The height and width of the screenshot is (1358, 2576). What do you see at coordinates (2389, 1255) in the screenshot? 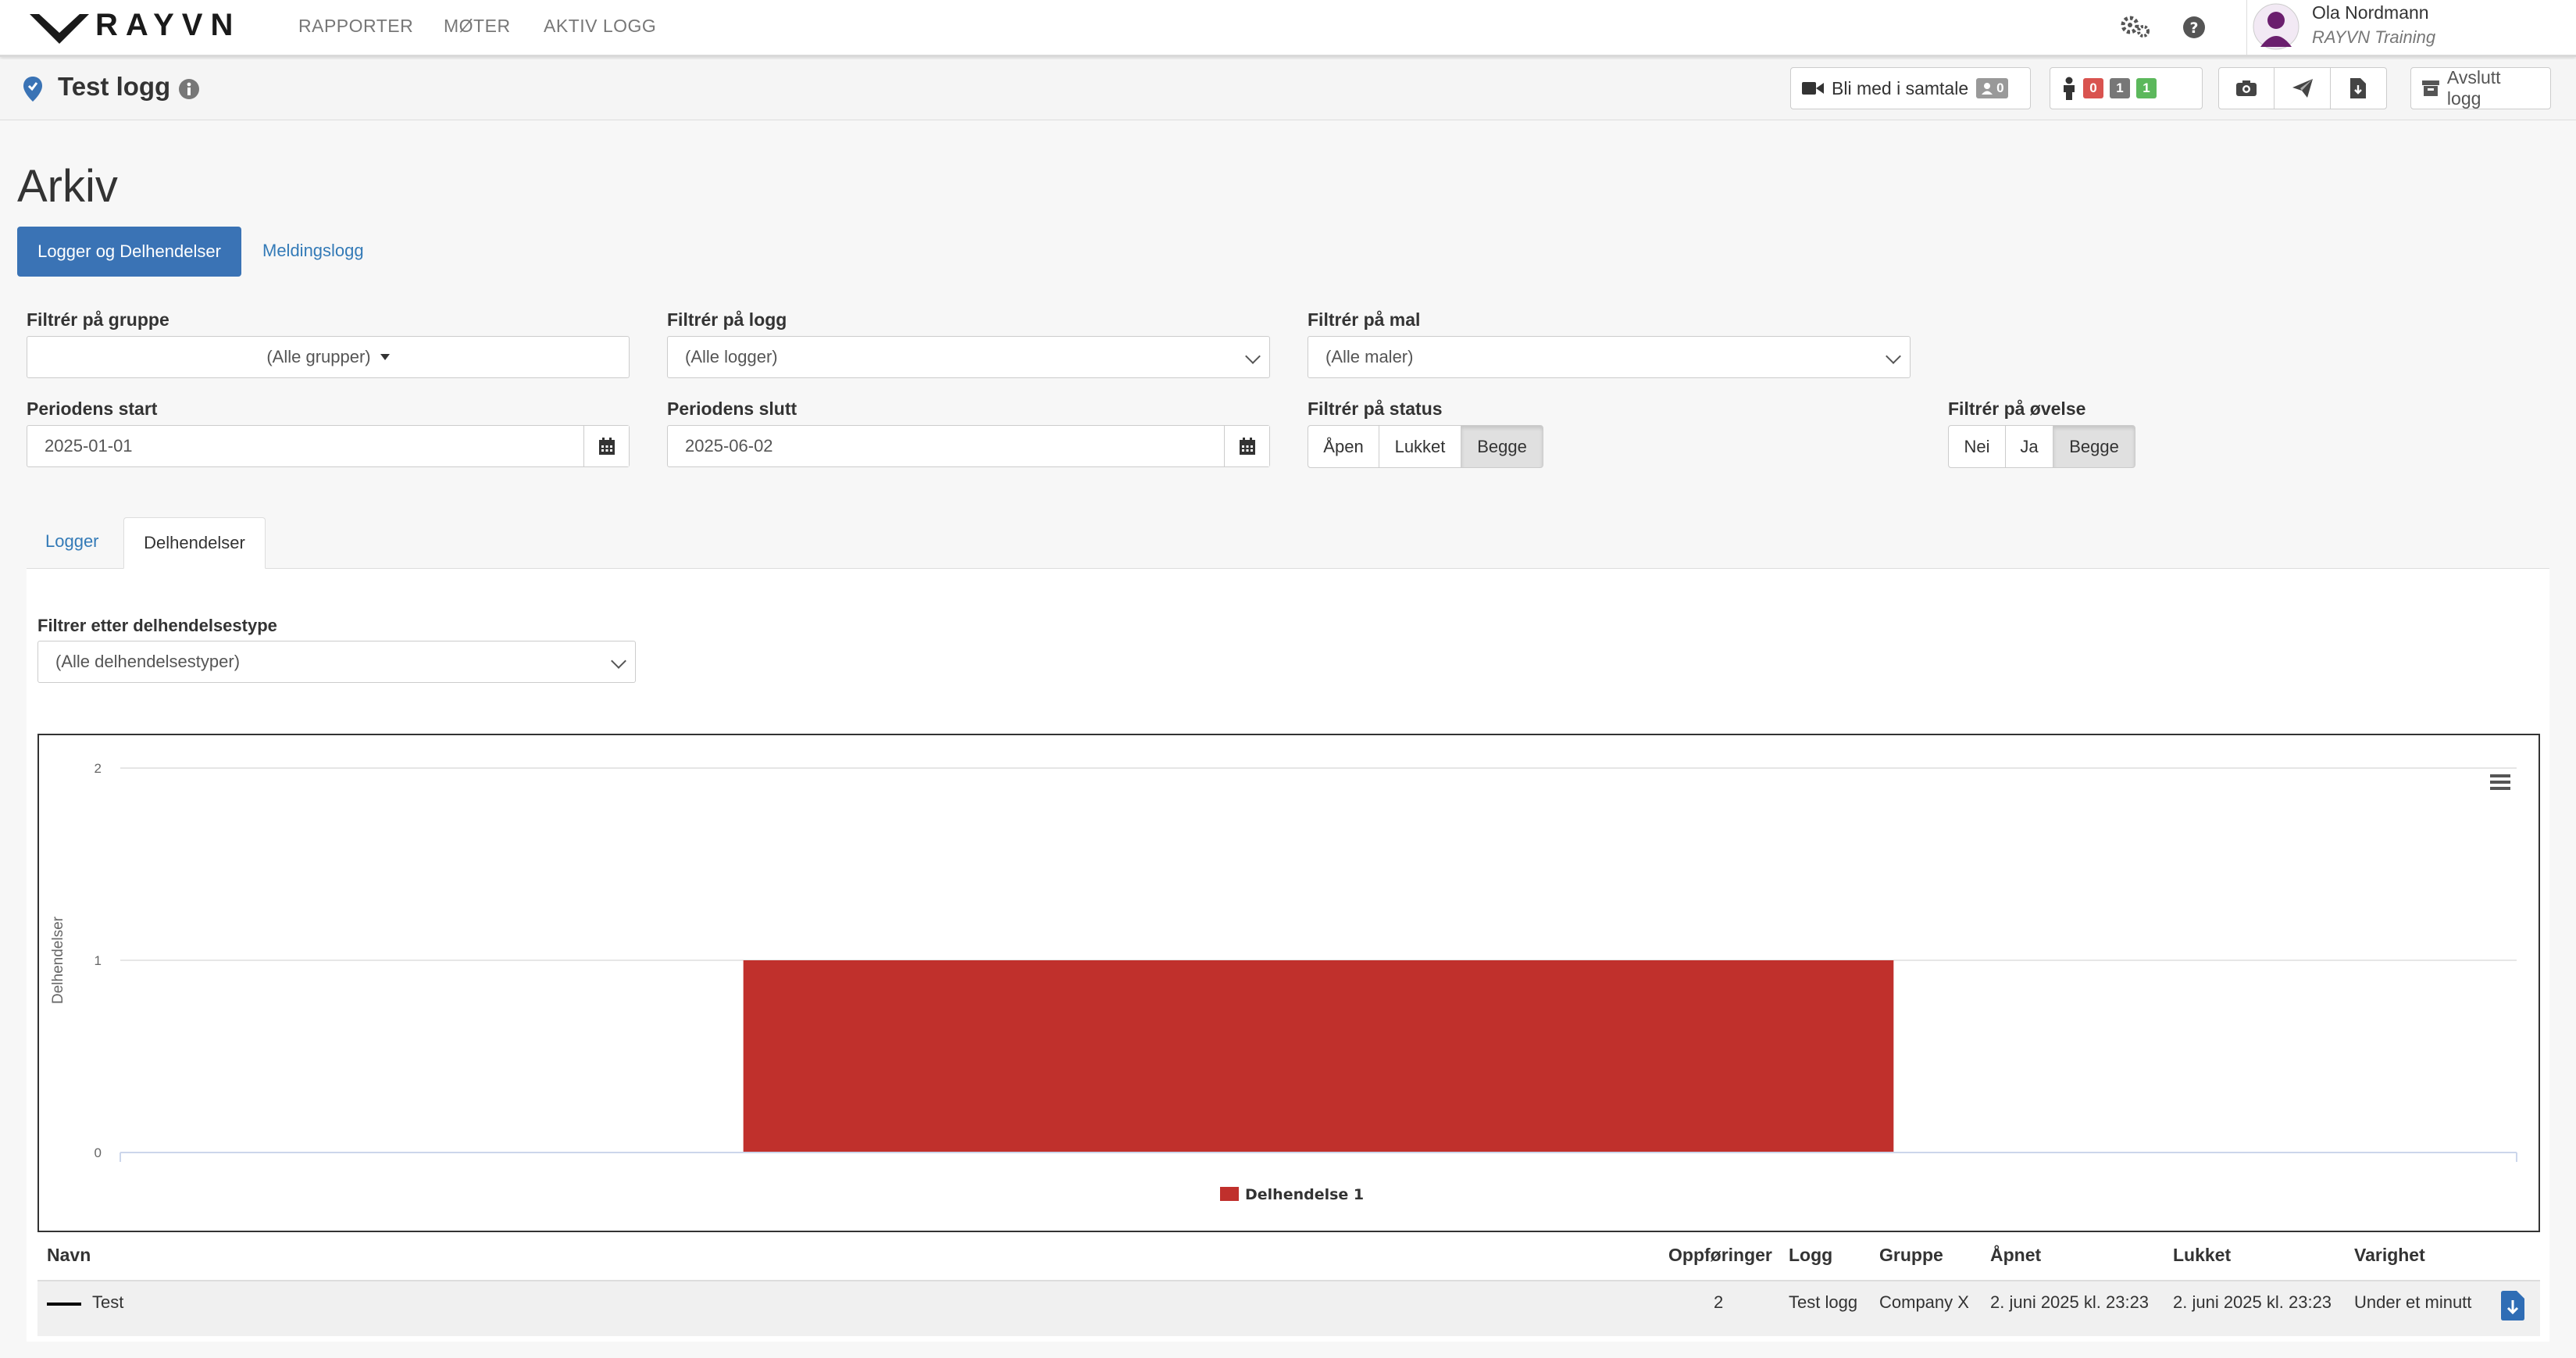
I see `col-header-varighet: Varighet` at bounding box center [2389, 1255].